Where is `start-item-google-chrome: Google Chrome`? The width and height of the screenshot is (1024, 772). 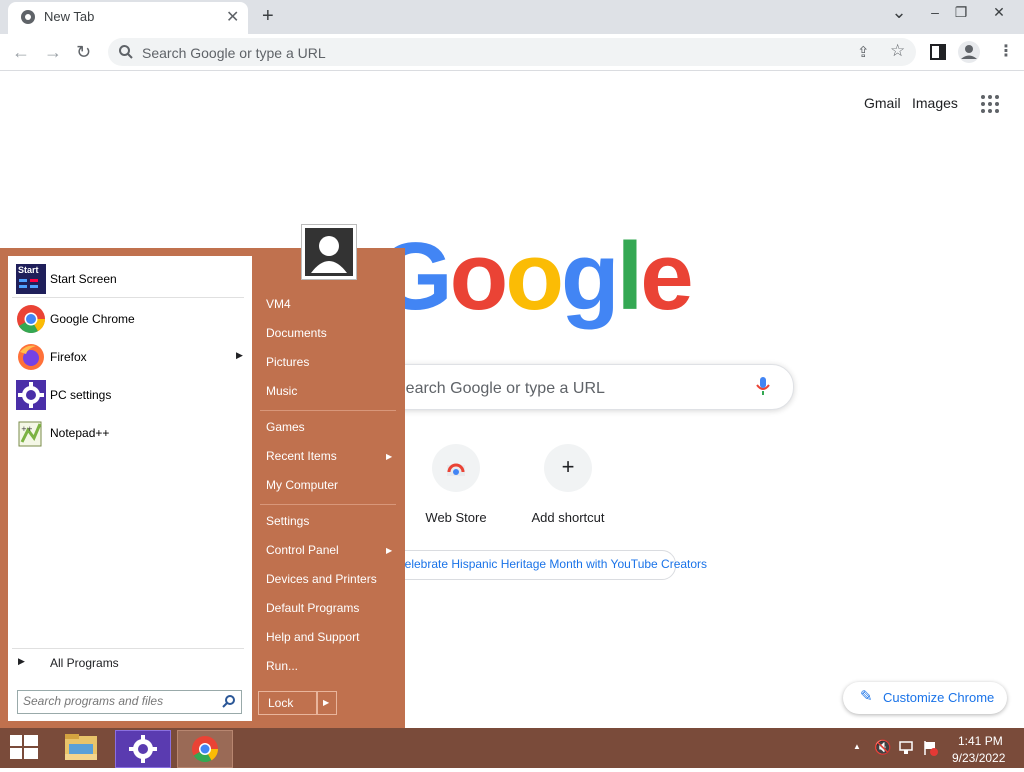 start-item-google-chrome: Google Chrome is located at coordinates (131, 319).